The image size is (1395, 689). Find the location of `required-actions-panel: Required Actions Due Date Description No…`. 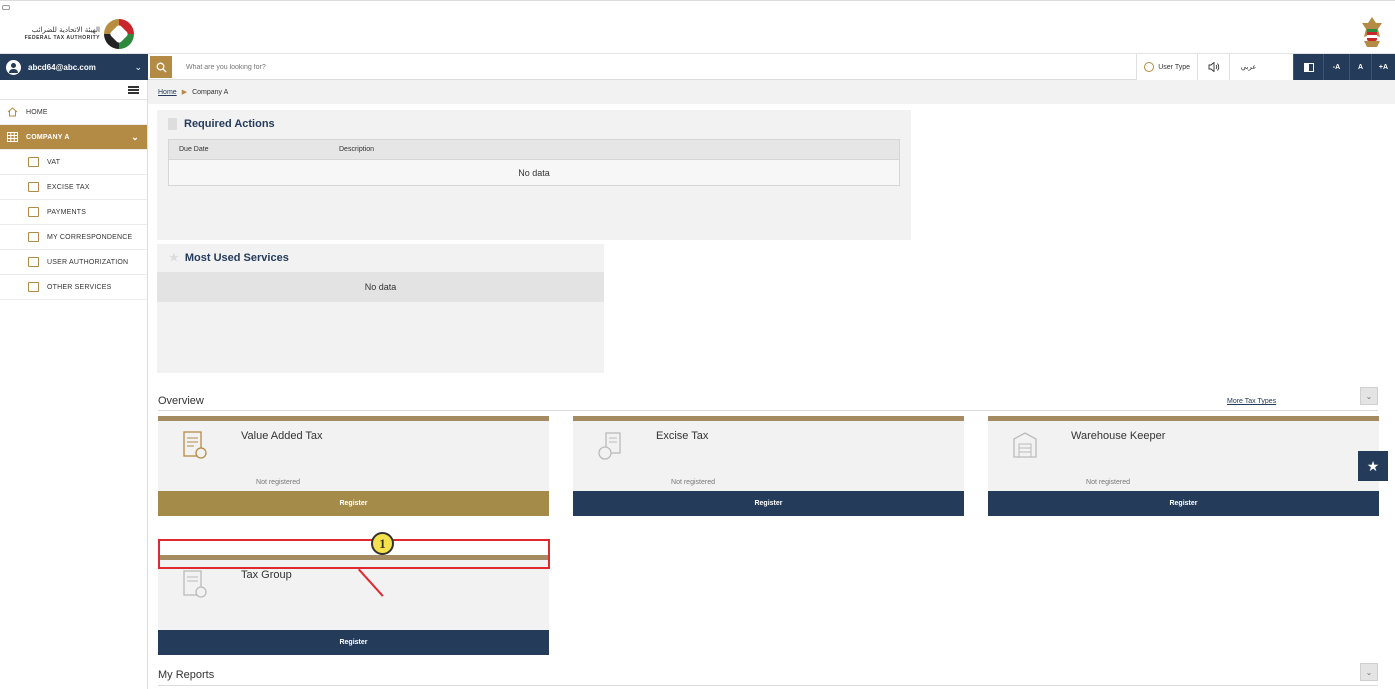

required-actions-panel: Required Actions Due Date Description No… is located at coordinates (534, 175).